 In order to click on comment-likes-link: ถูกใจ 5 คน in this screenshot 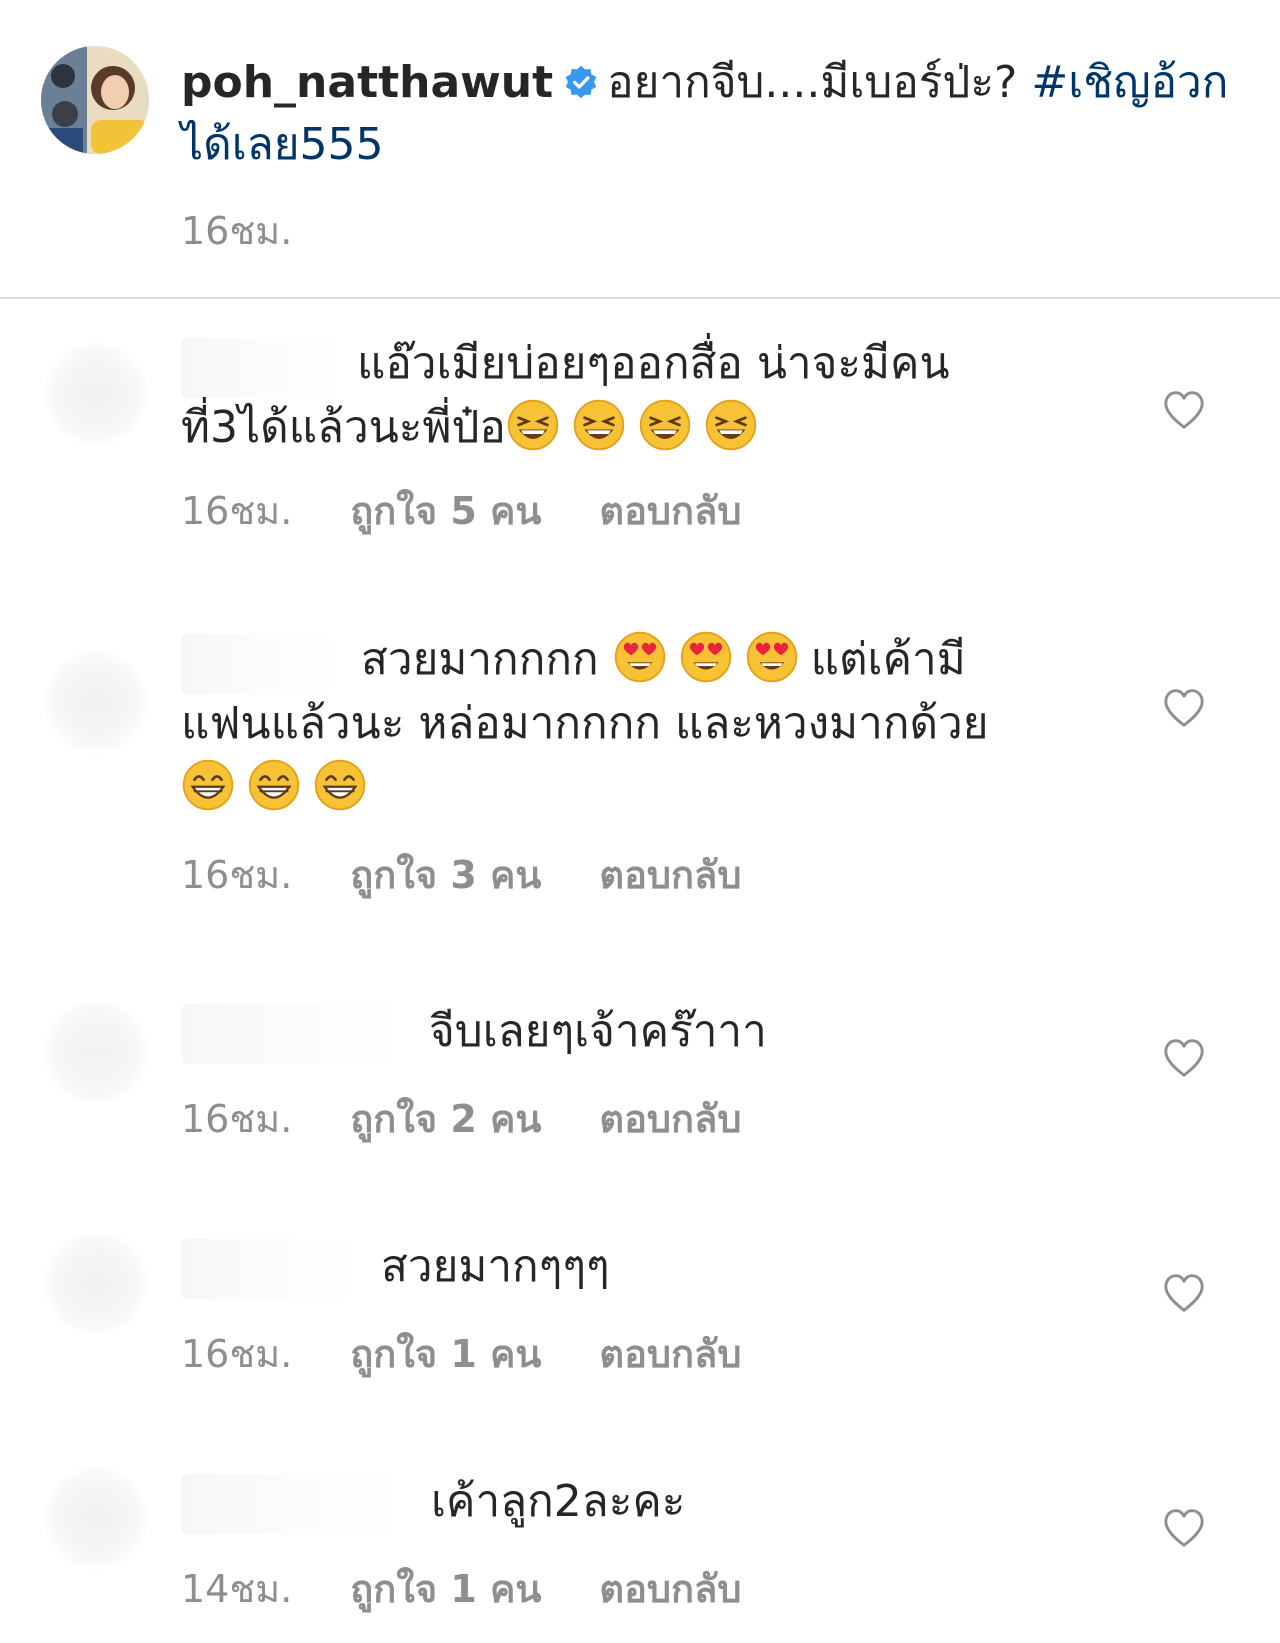, I will do `click(445, 510)`.